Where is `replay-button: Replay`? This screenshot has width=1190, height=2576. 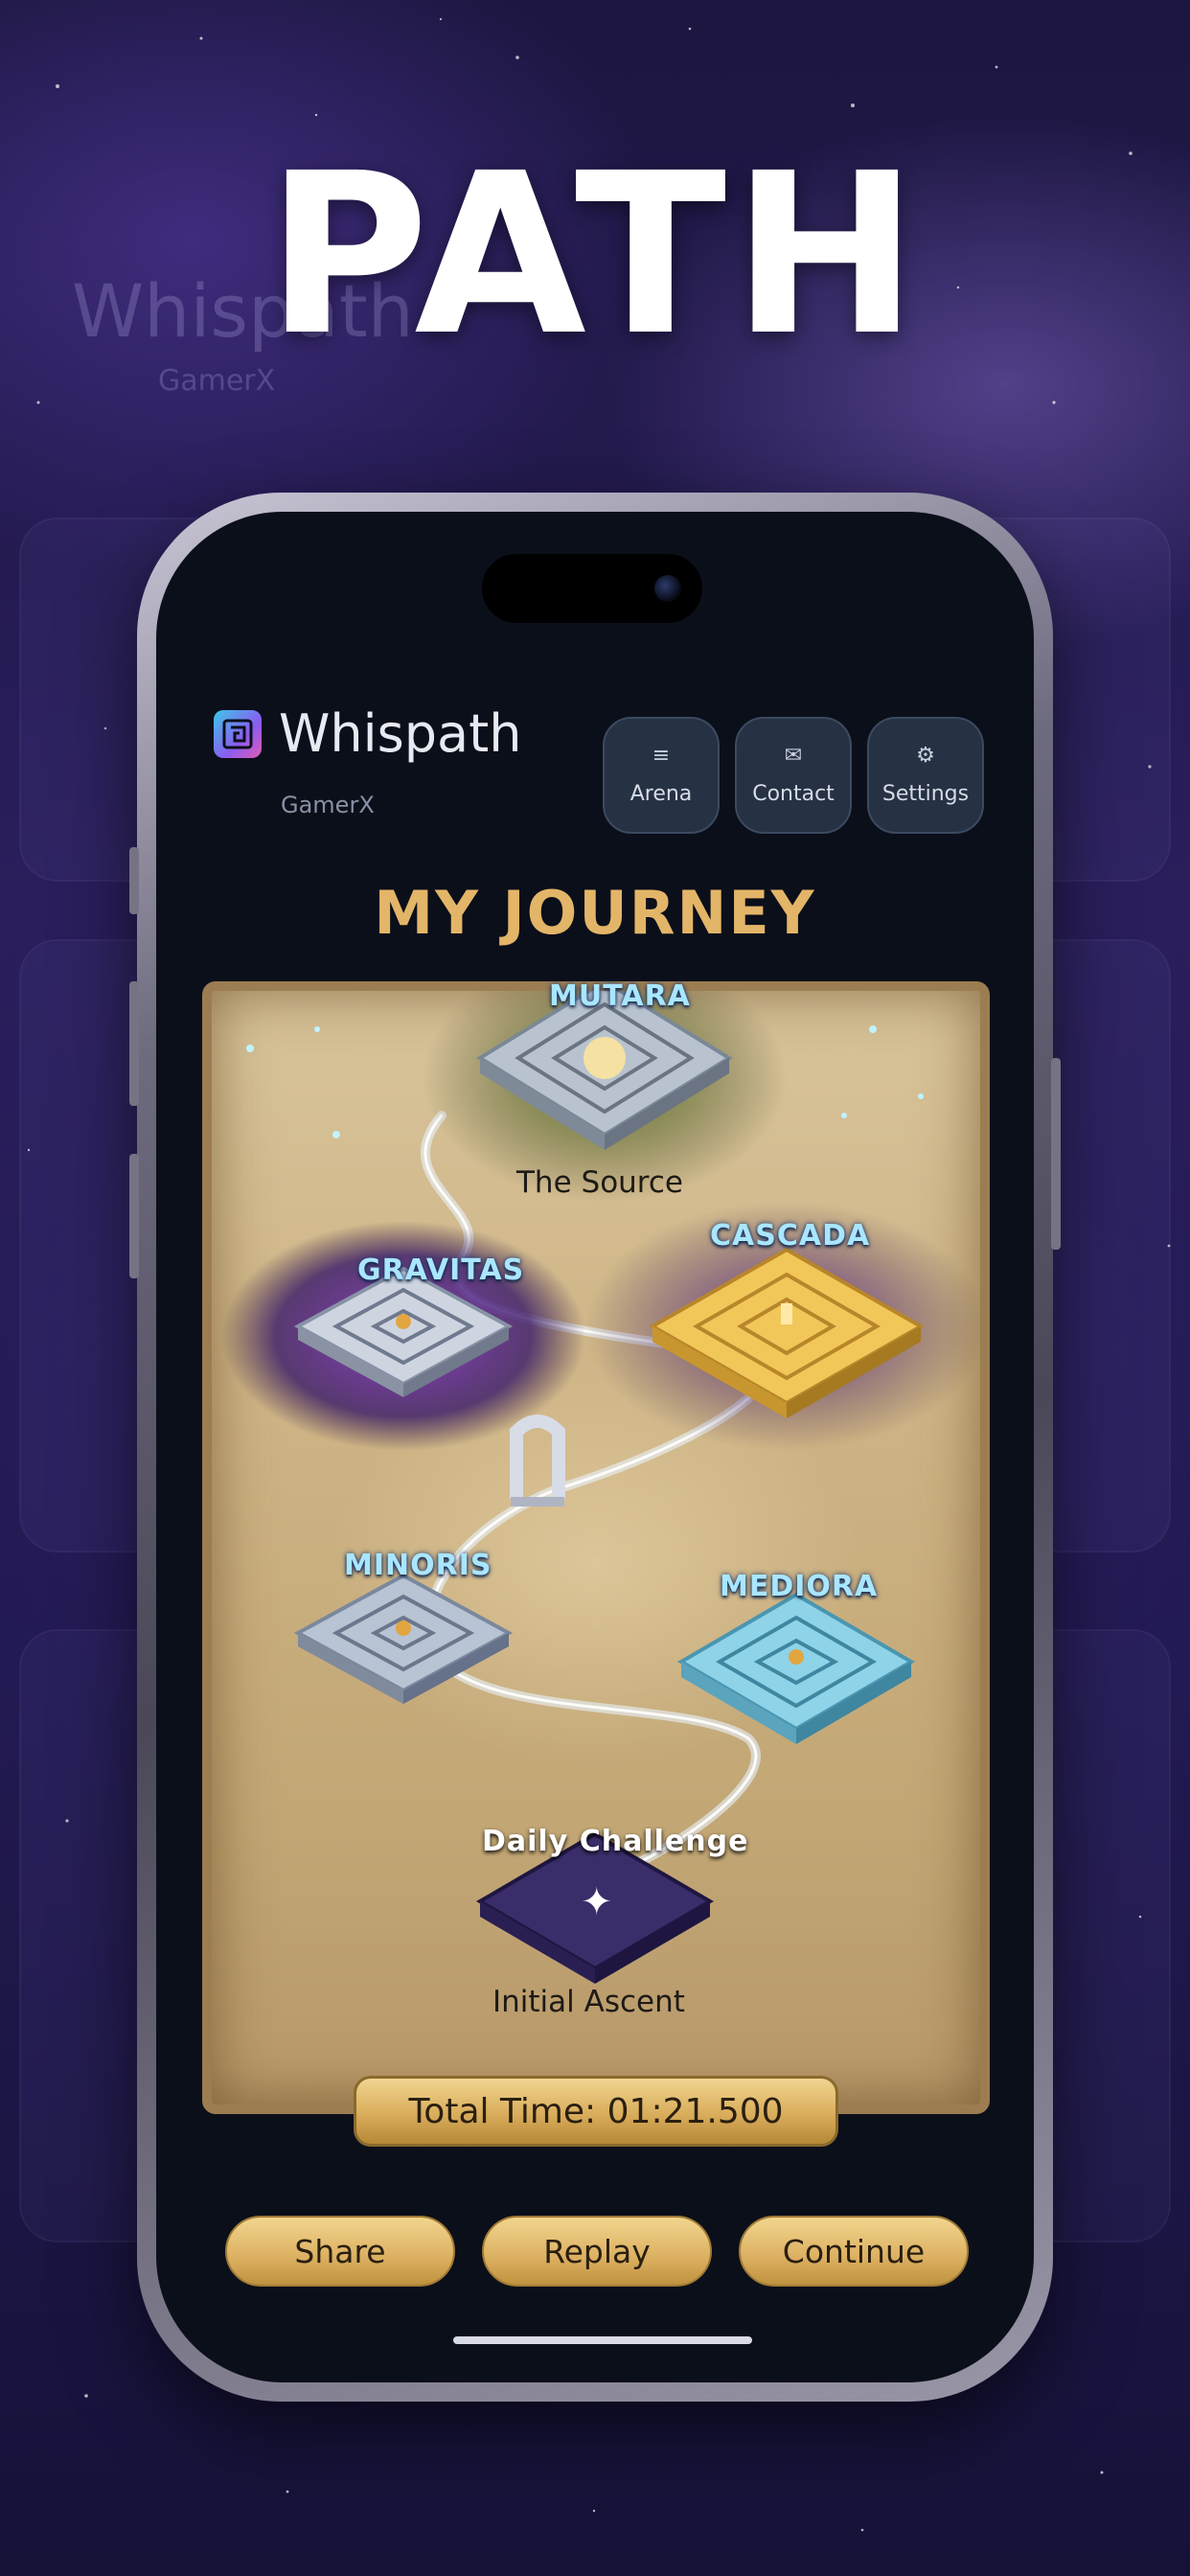 replay-button: Replay is located at coordinates (597, 2251).